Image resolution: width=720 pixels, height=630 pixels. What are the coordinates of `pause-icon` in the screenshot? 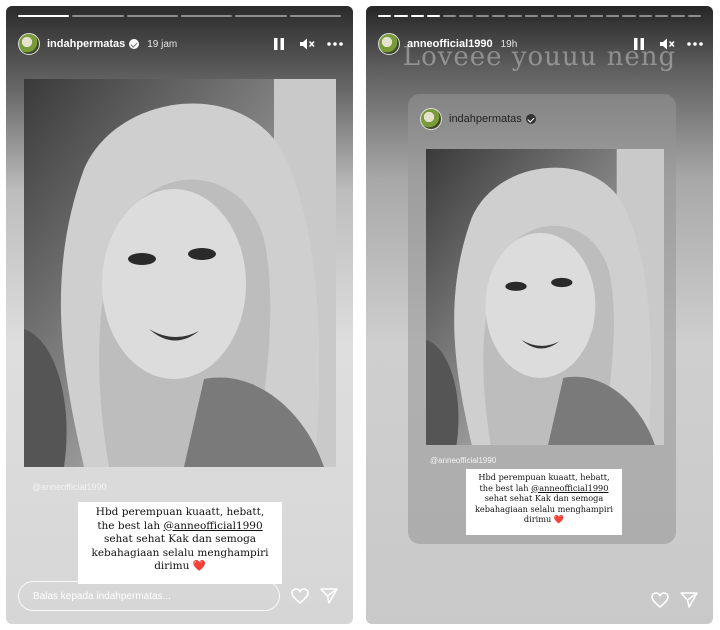 It's located at (279, 44).